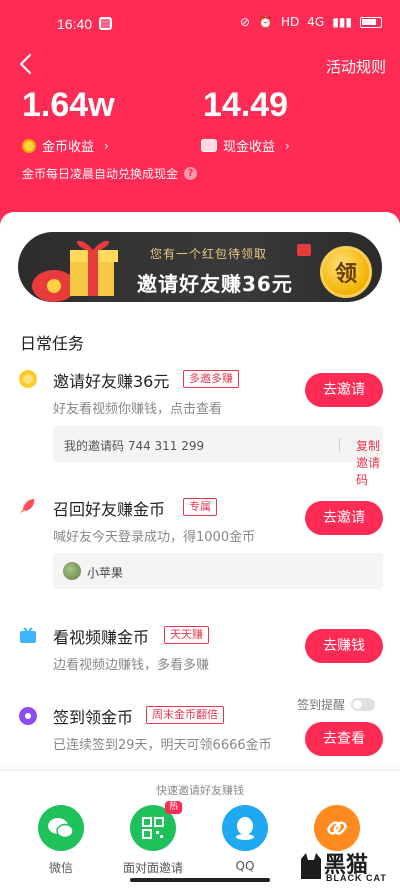  I want to click on rocket-icon, so click(27, 506).